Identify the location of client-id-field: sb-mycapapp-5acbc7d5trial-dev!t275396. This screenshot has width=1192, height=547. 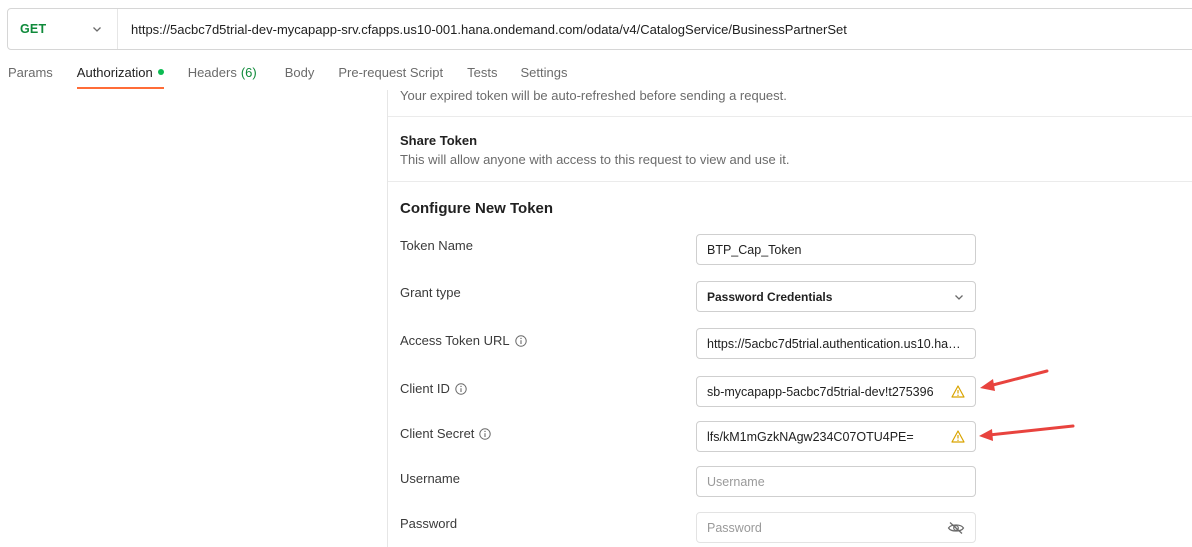
(836, 391).